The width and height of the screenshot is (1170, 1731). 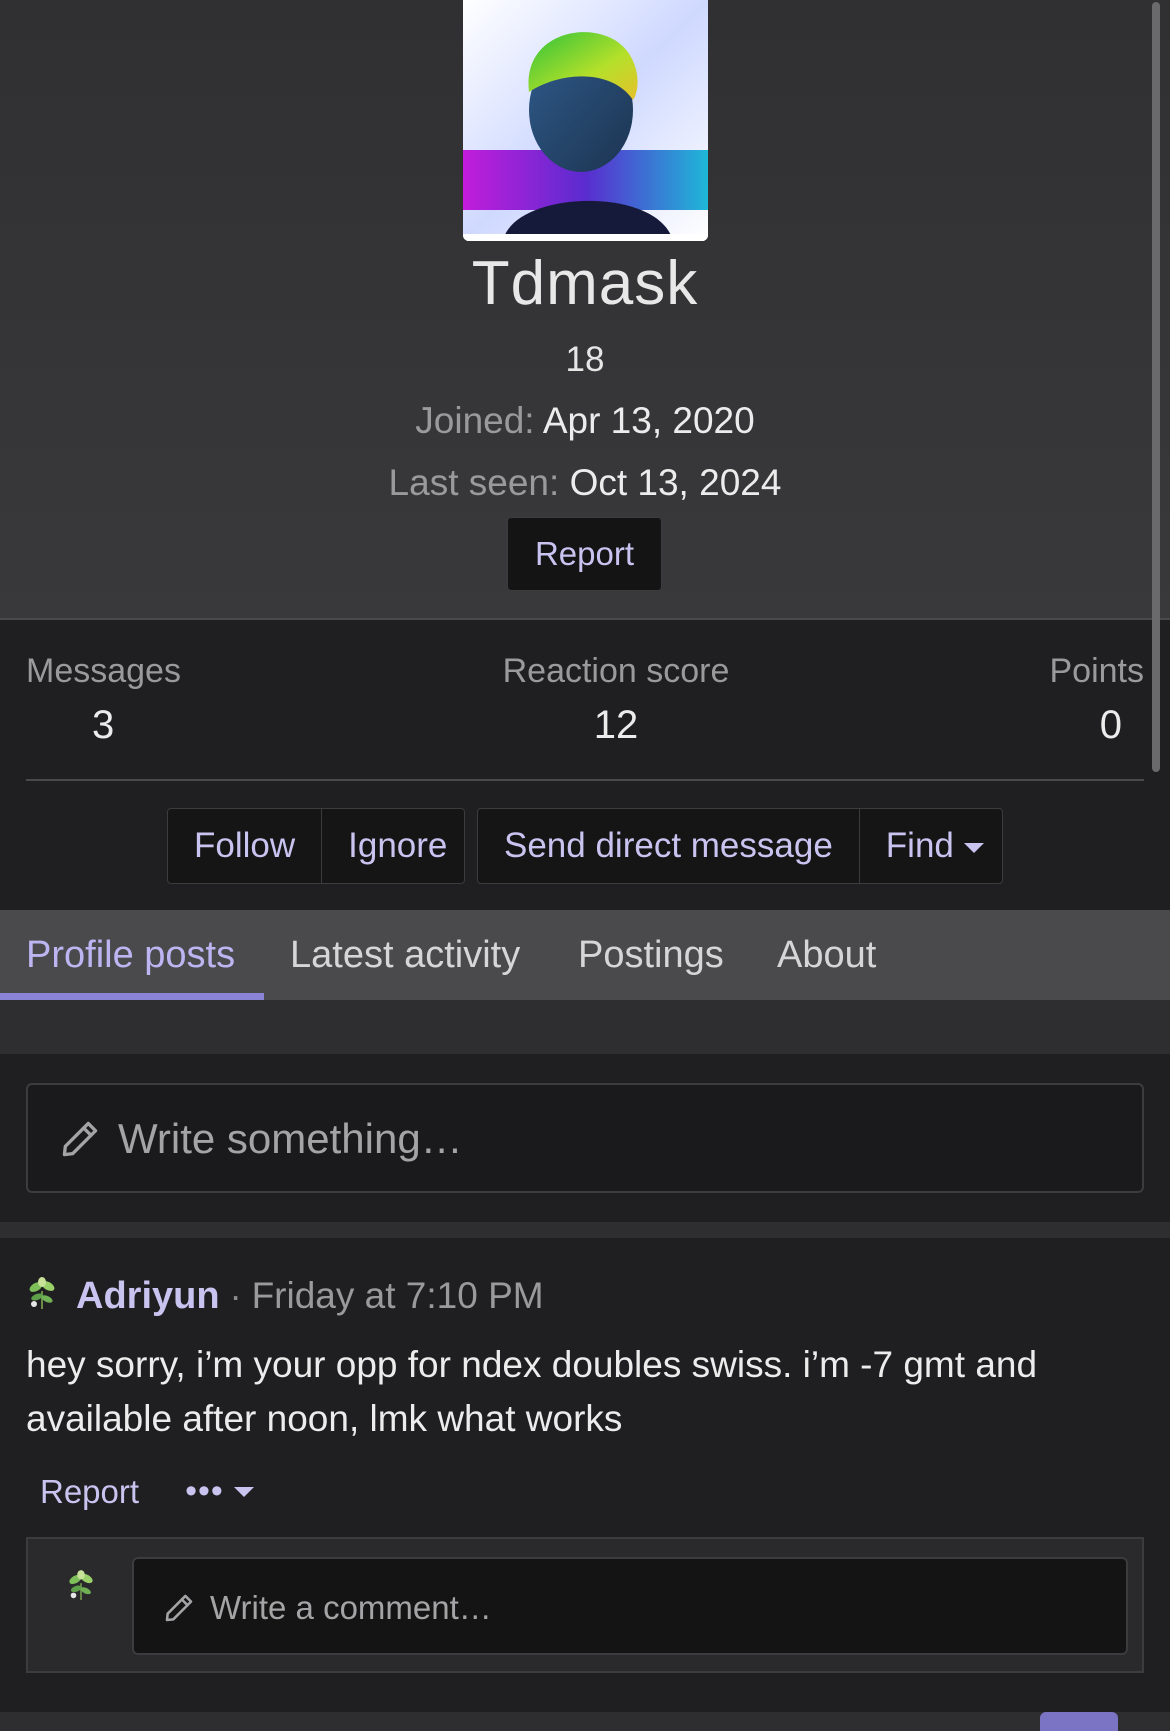 What do you see at coordinates (405, 955) in the screenshot?
I see `tab-latest-activity: Latest activity` at bounding box center [405, 955].